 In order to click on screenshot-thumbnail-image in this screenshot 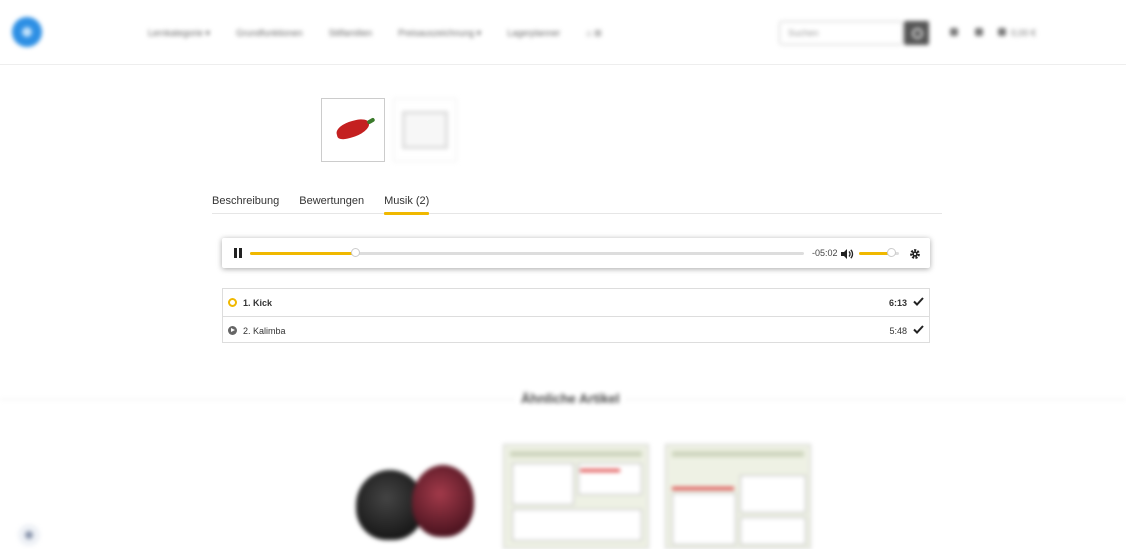, I will do `click(425, 130)`.